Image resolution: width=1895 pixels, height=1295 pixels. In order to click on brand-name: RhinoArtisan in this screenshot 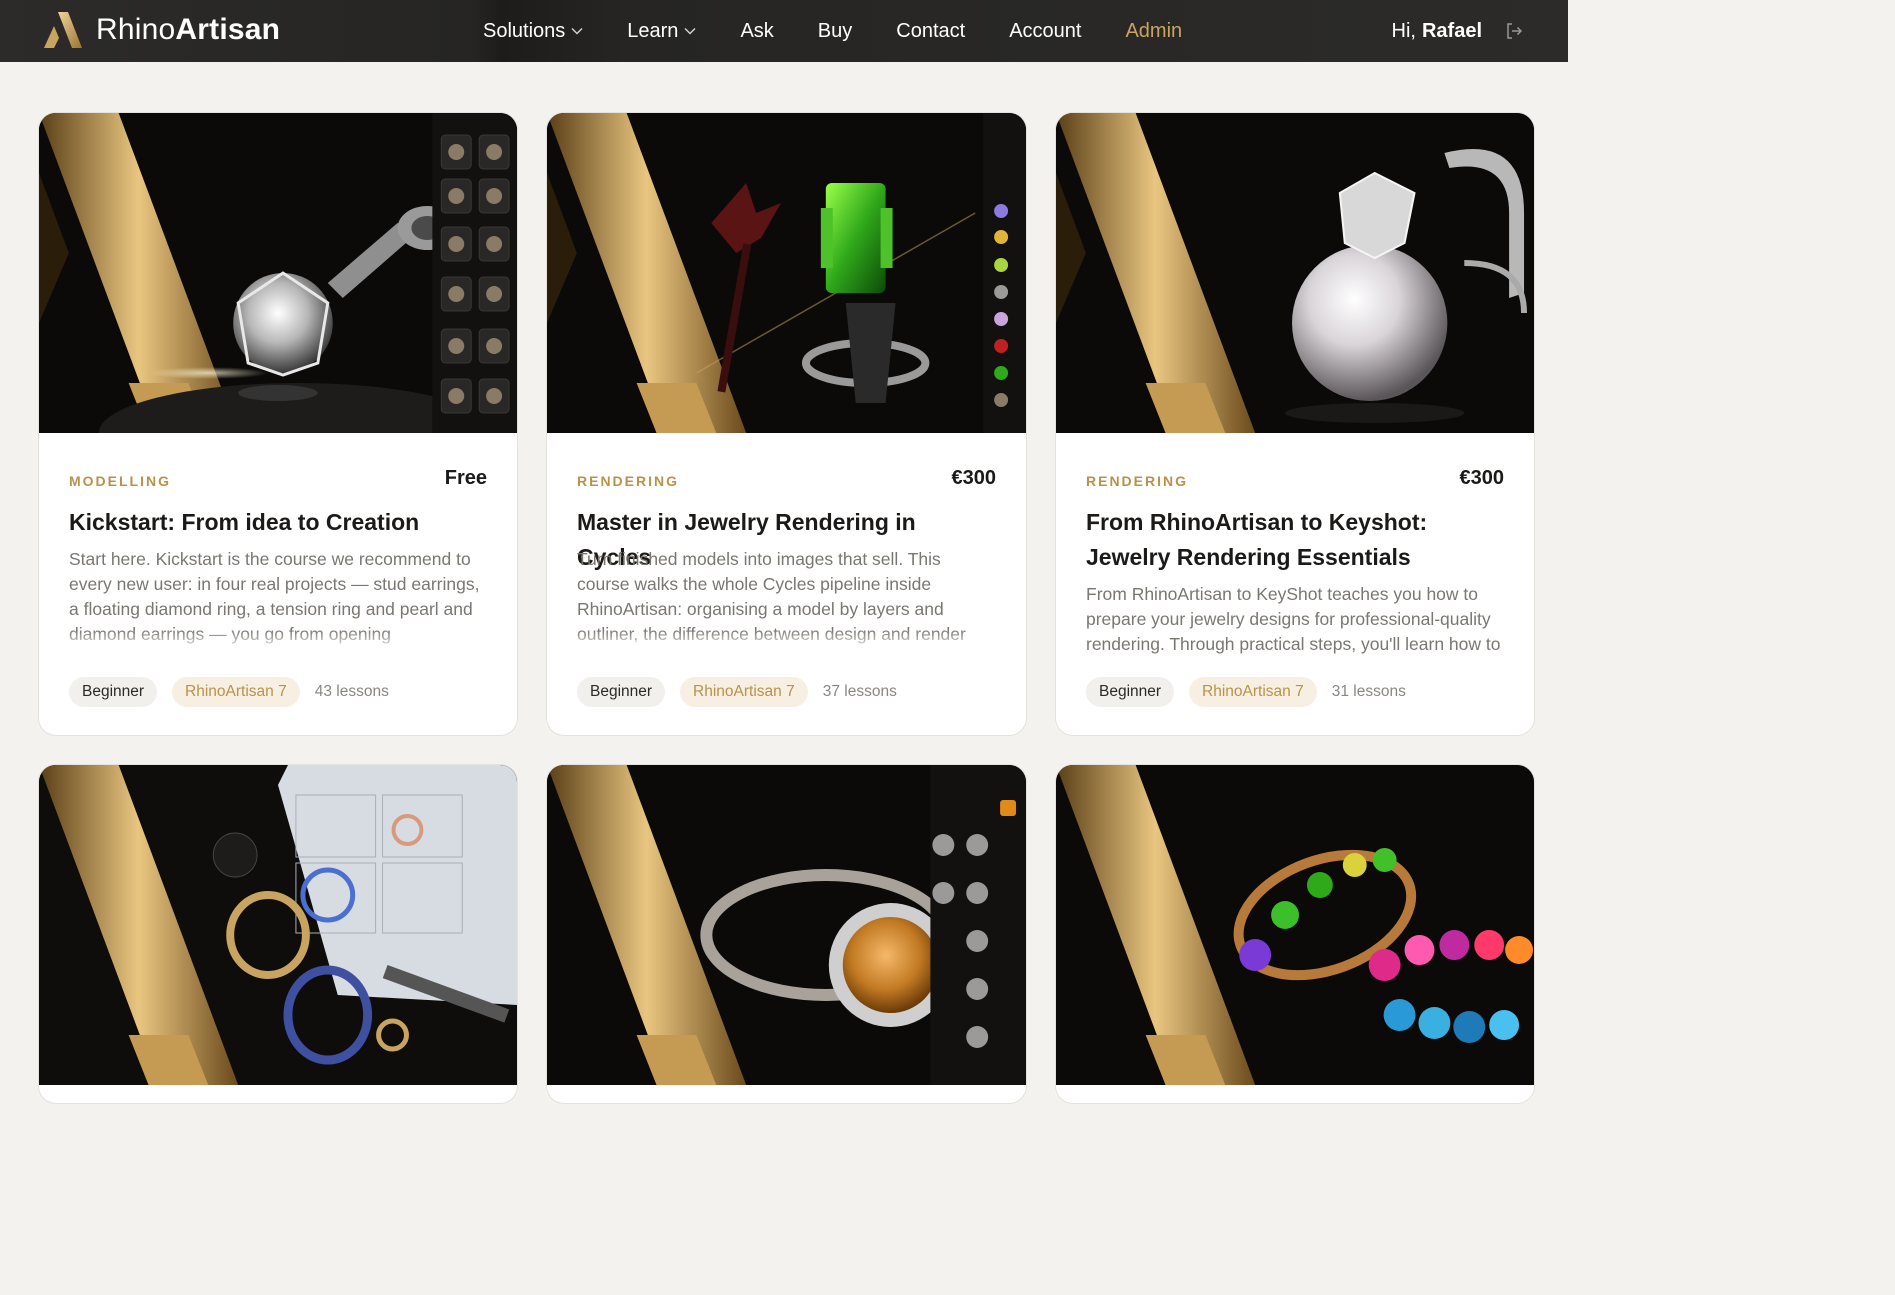, I will do `click(188, 30)`.